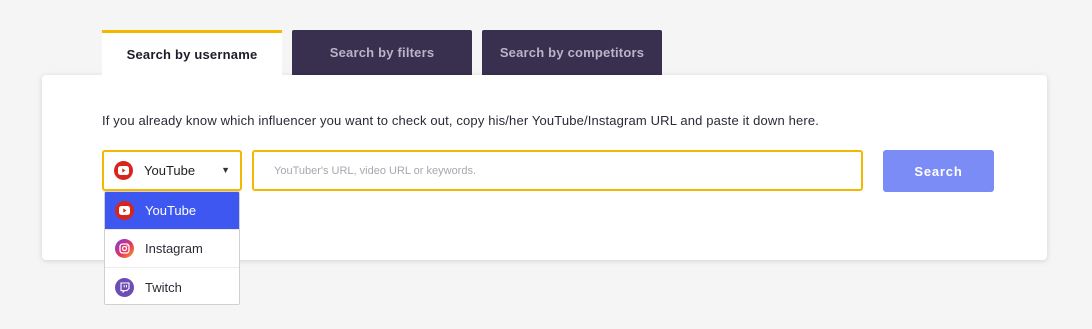 This screenshot has width=1092, height=329. Describe the element at coordinates (557, 170) in the screenshot. I see `search-input` at that location.